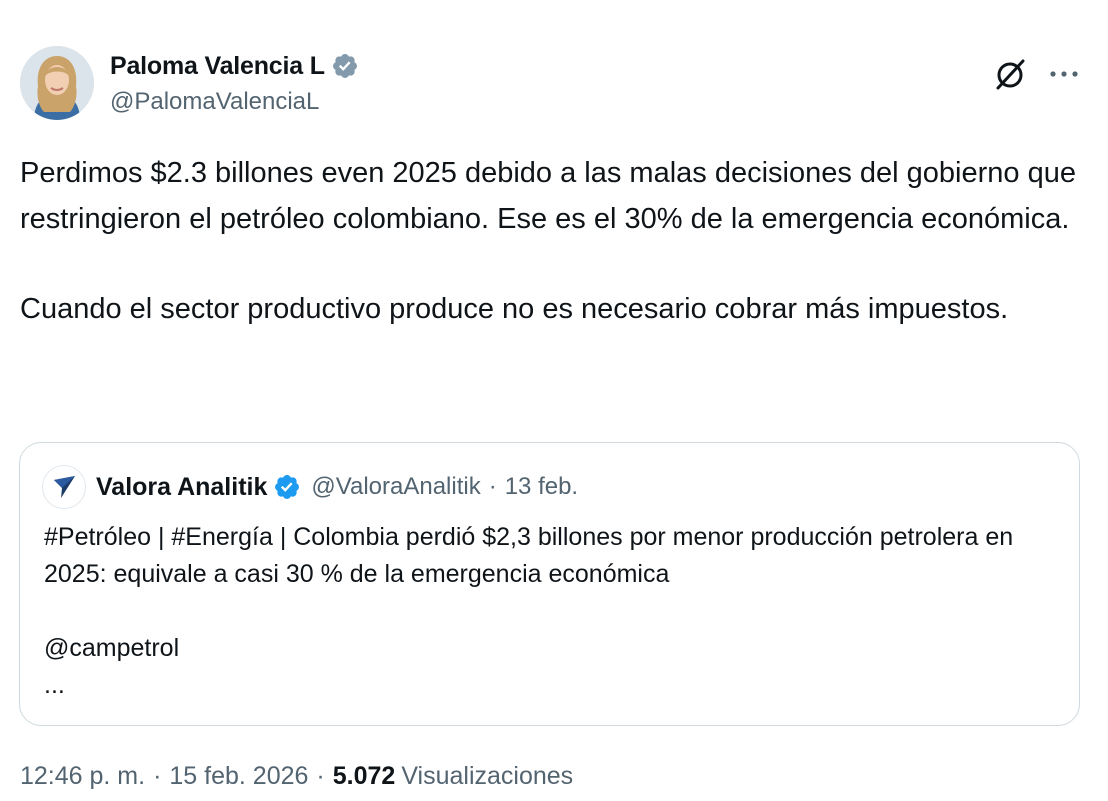  I want to click on tweet-date: 15 feb. 2026, so click(238, 776).